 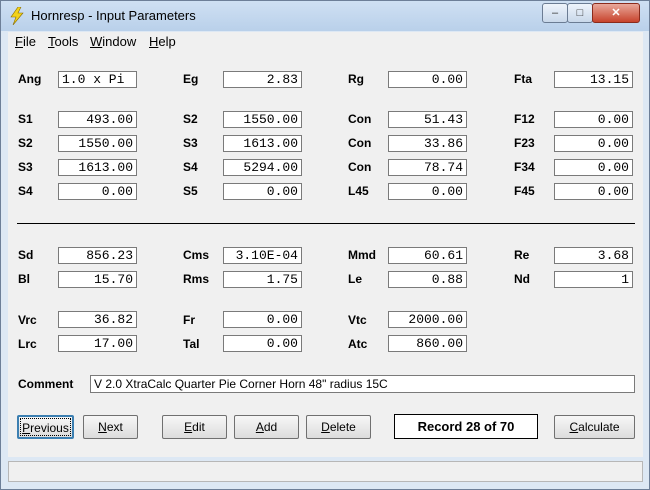 What do you see at coordinates (196, 279) in the screenshot?
I see `param-label: Rms` at bounding box center [196, 279].